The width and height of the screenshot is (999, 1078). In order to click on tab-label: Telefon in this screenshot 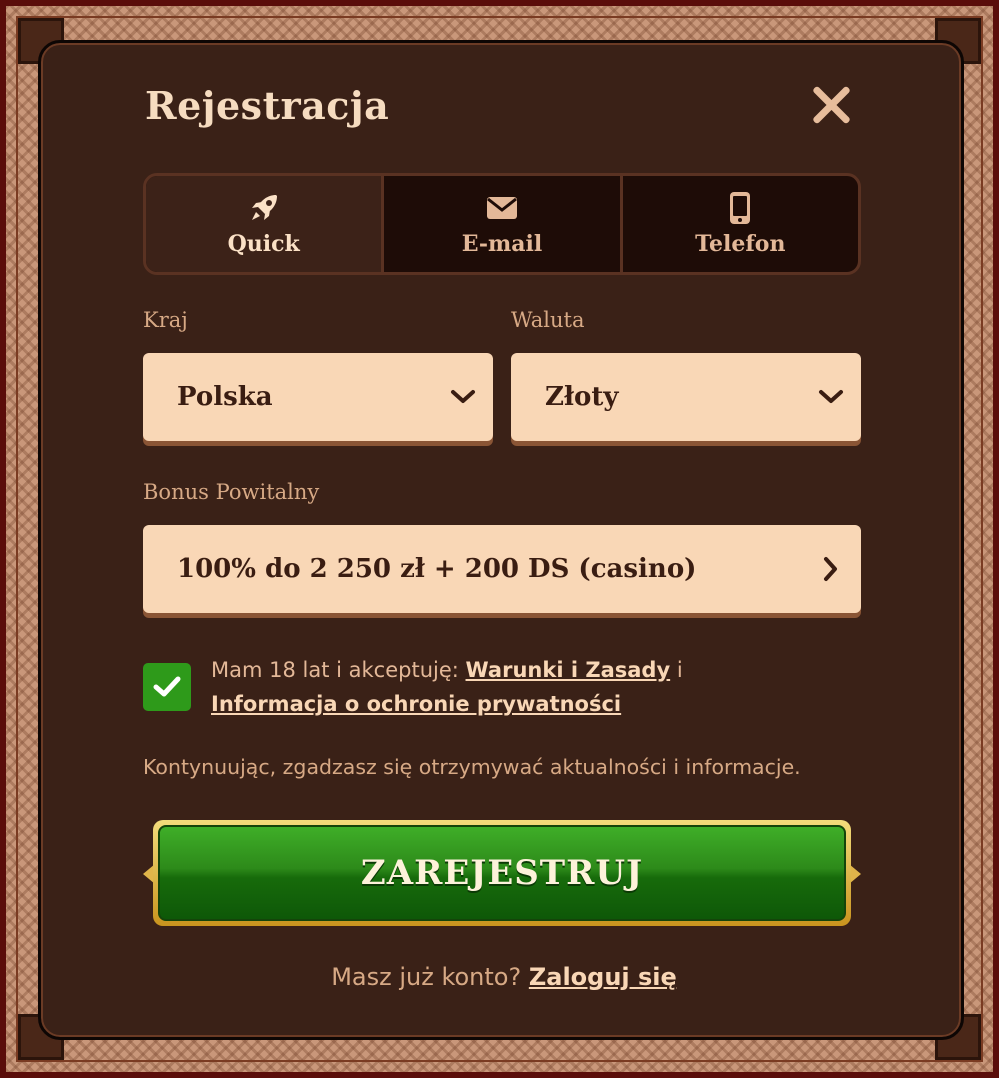, I will do `click(740, 244)`.